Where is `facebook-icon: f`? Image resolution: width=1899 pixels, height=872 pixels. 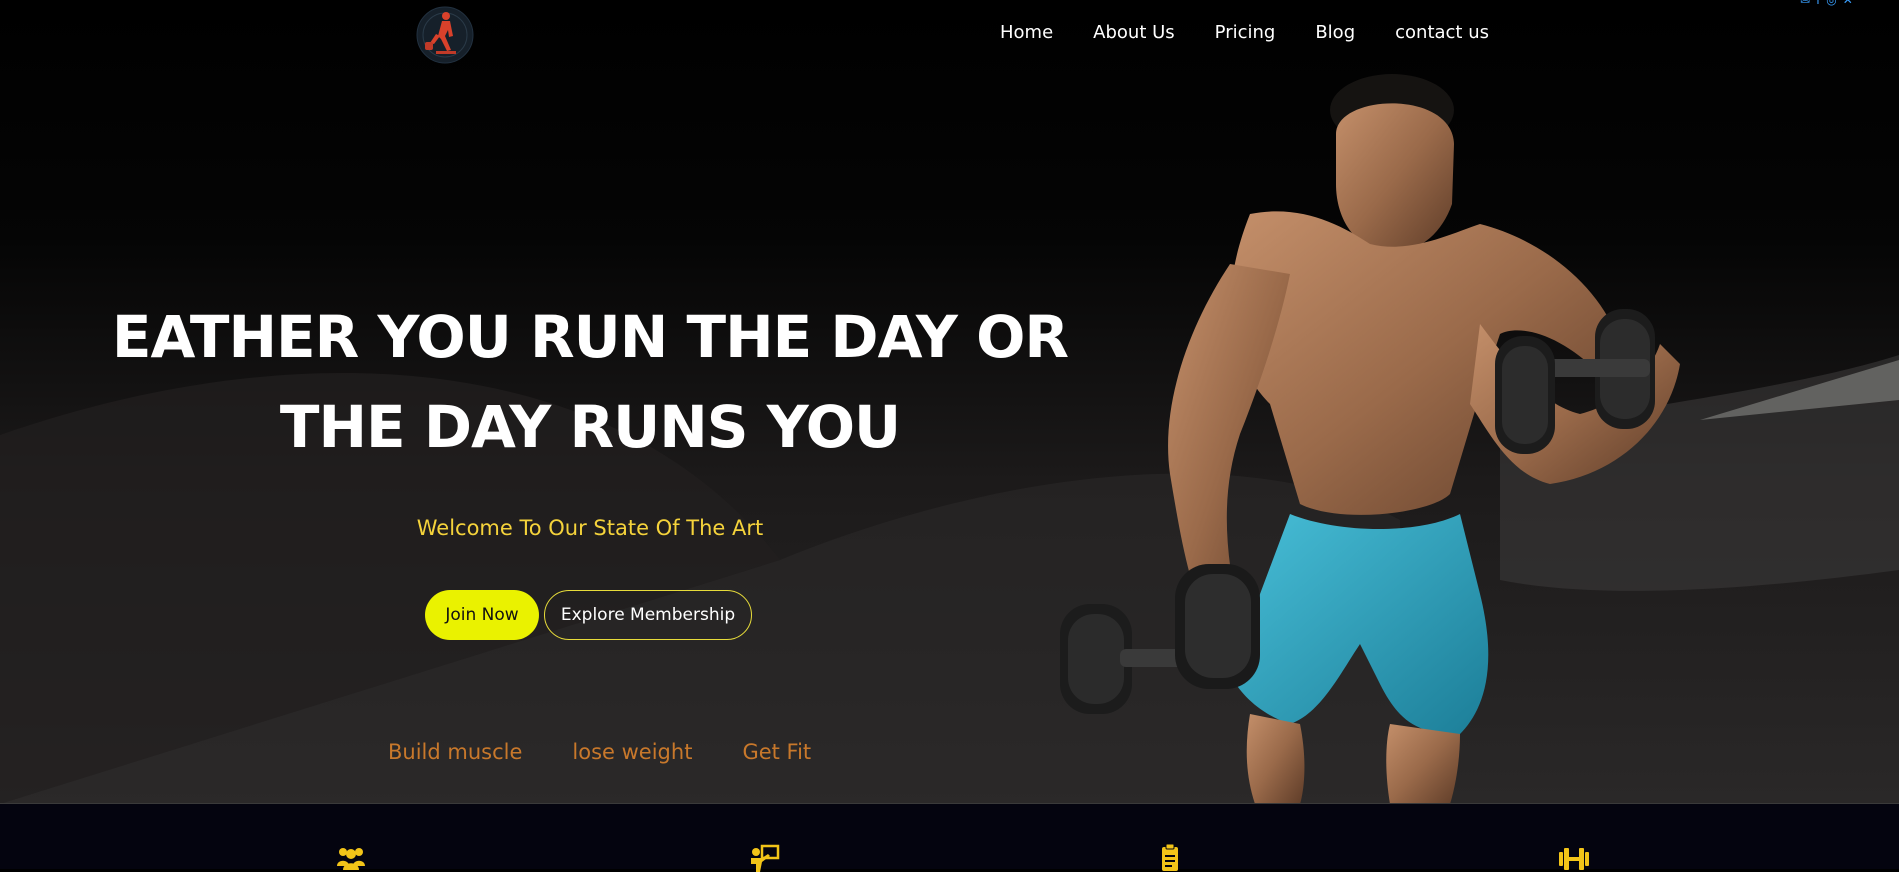 facebook-icon: f is located at coordinates (1818, 3).